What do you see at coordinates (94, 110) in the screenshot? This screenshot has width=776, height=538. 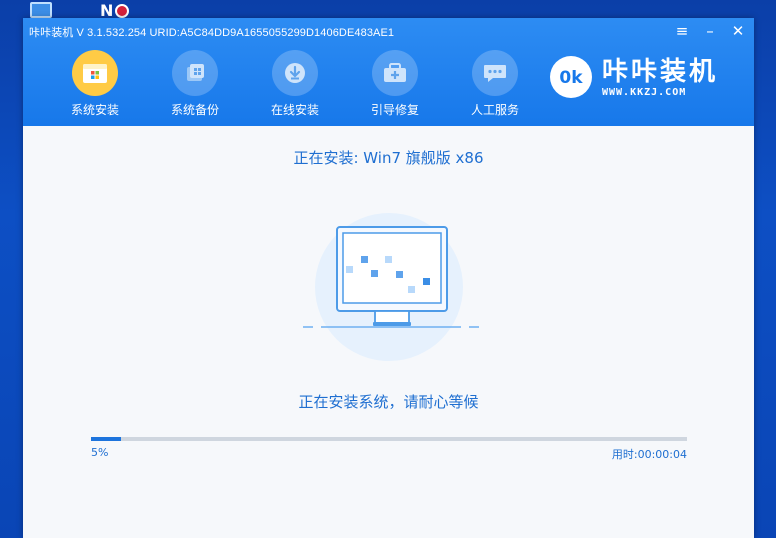 I see `nav-label: 系统安装` at bounding box center [94, 110].